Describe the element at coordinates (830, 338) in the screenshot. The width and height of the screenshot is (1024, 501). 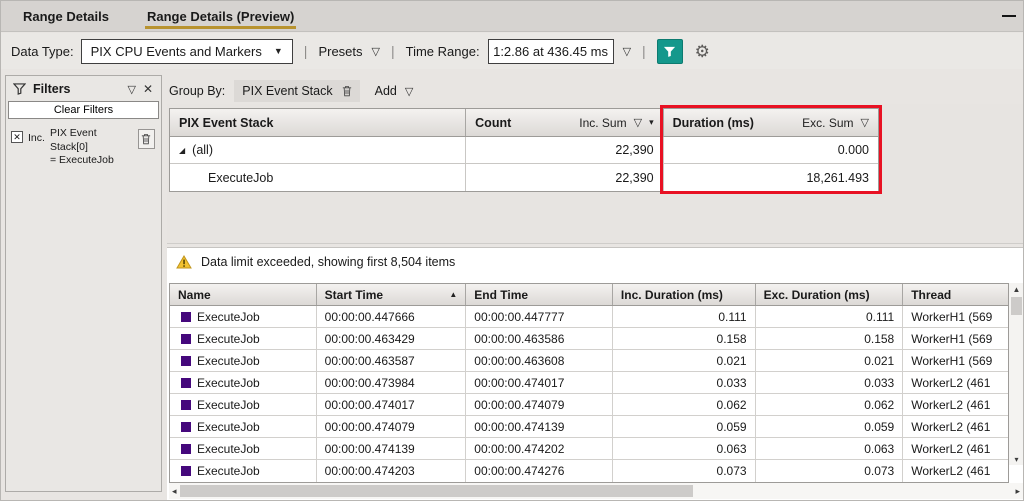
I see `exc-duration: 0.158` at that location.